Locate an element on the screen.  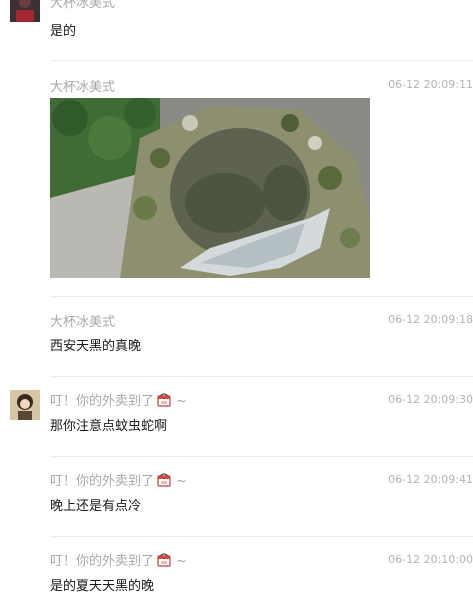
timestamp: 06-12 20:09:41 is located at coordinates (430, 479).